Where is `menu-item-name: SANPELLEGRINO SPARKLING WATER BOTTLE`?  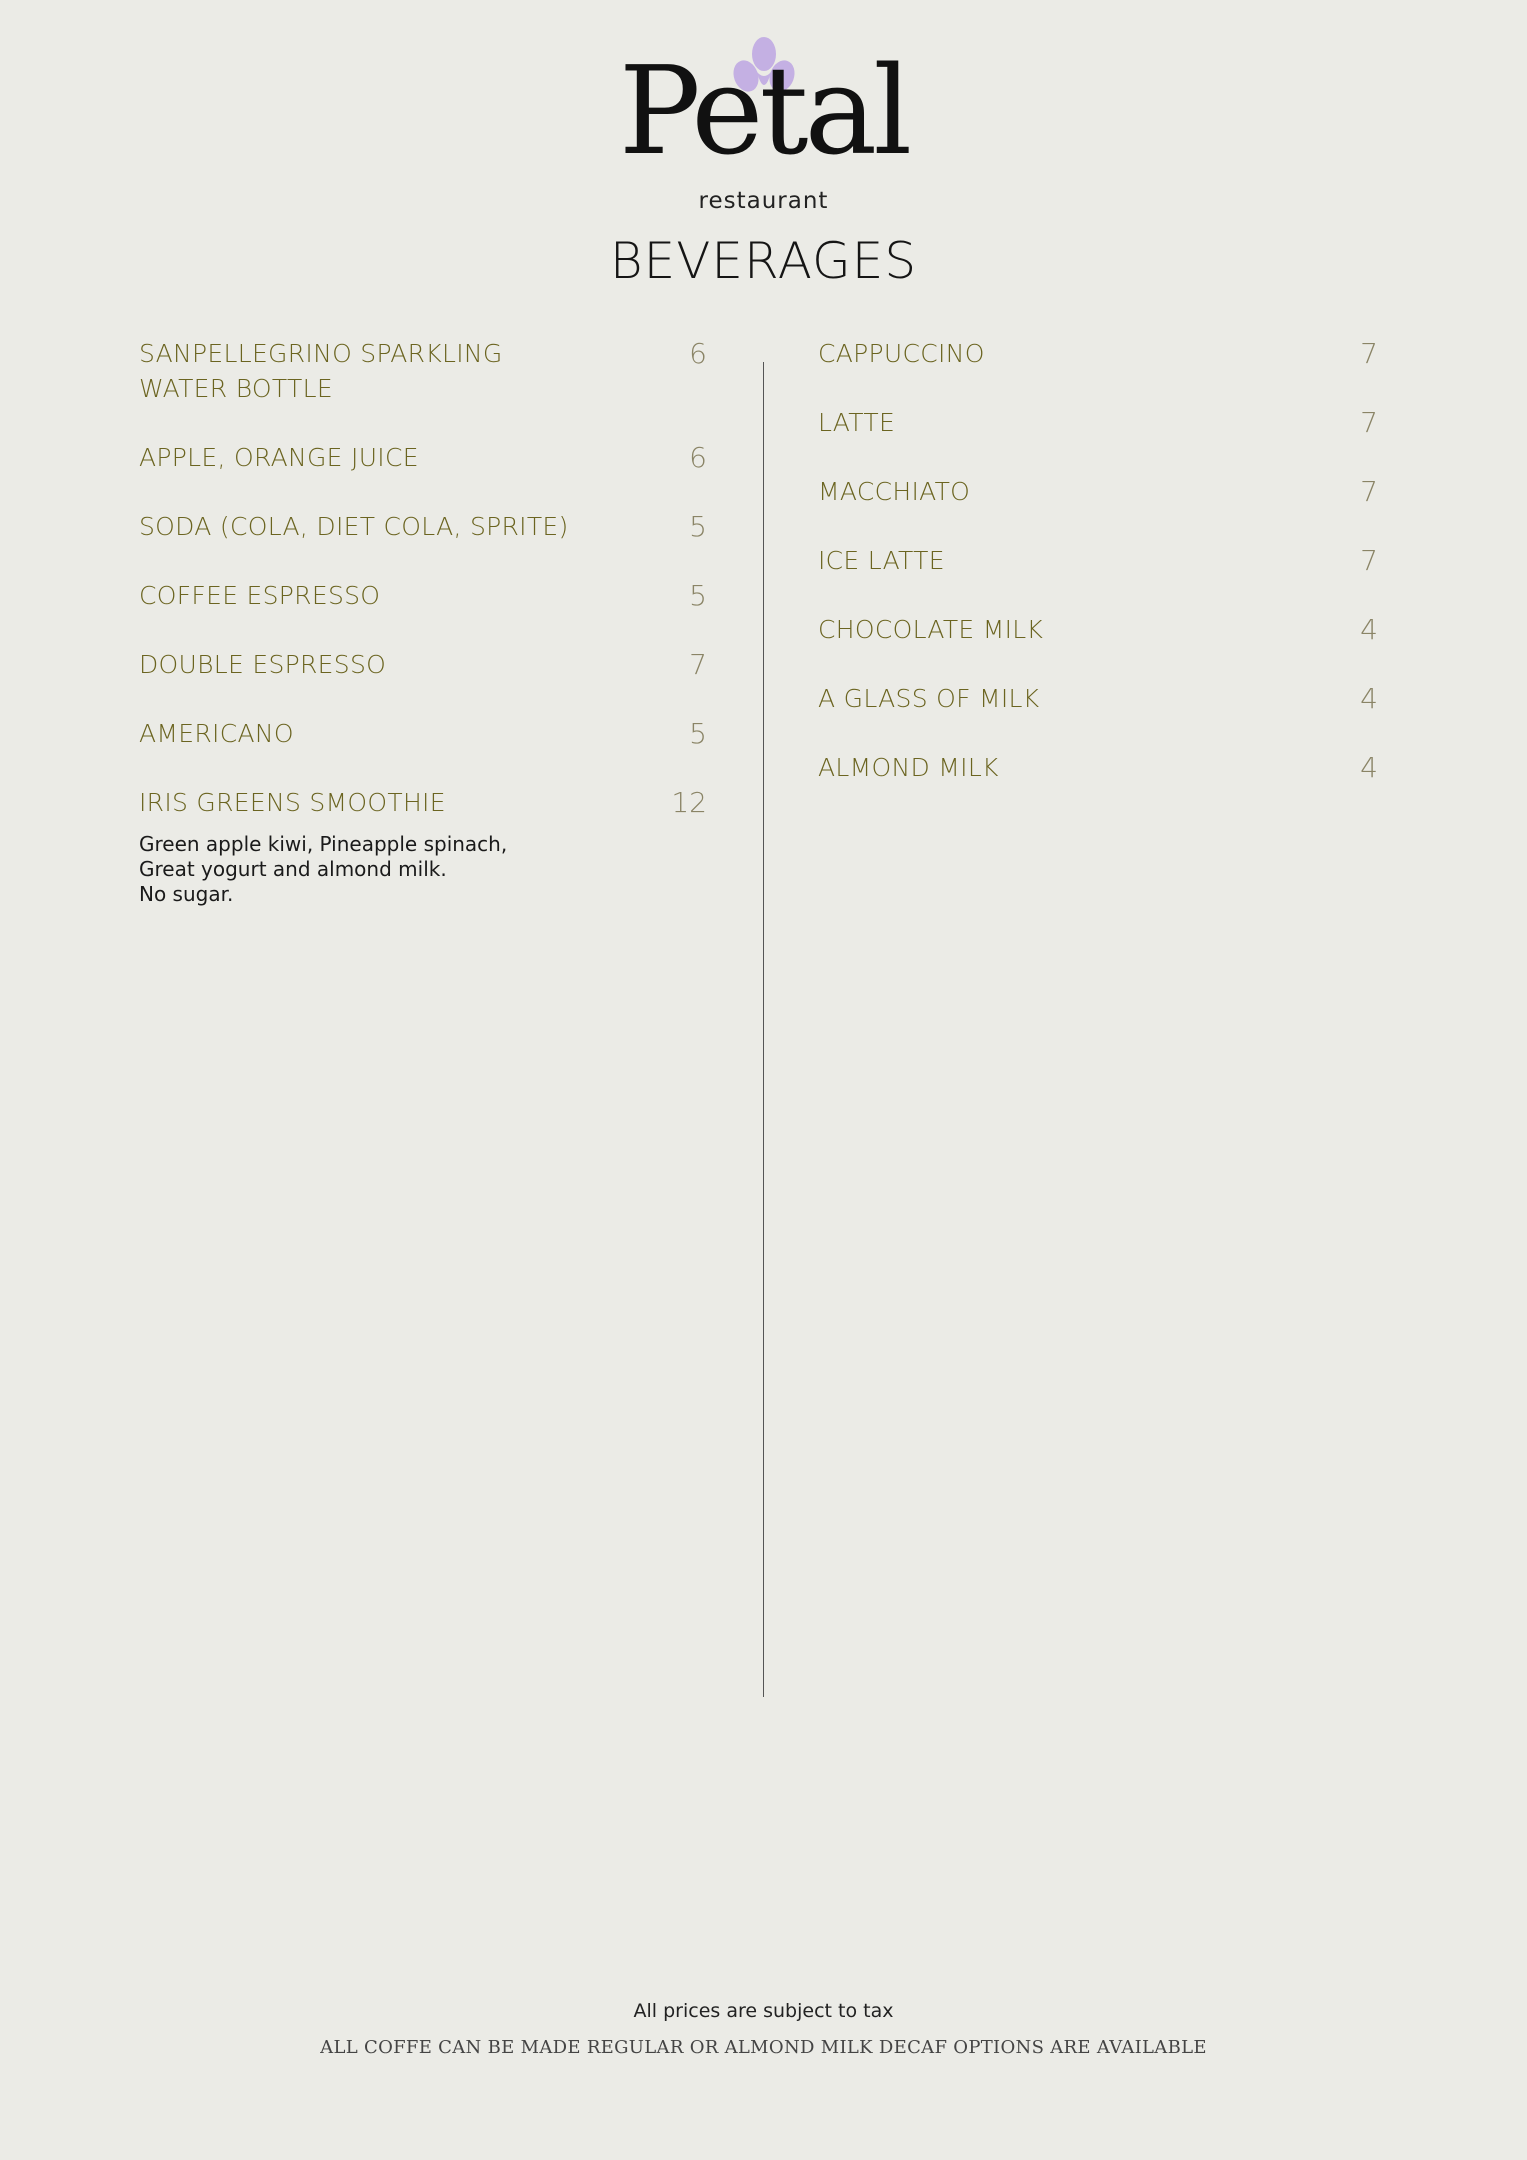
menu-item-name: SANPELLEGRINO SPARKLING WATER BOTTLE is located at coordinates (321, 371).